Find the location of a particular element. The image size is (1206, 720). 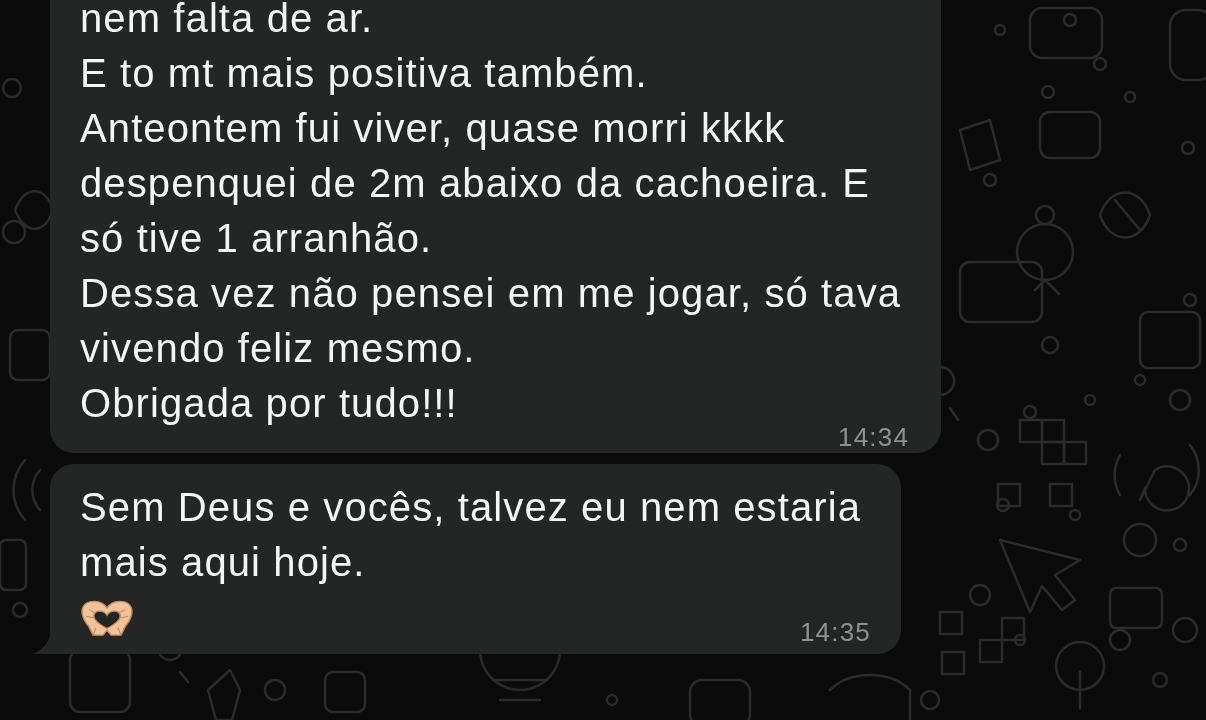

heart-hands-icon is located at coordinates (107, 617).